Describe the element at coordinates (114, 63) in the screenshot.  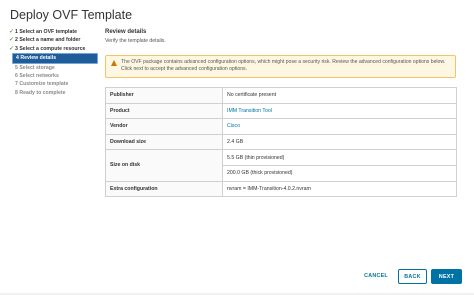
I see `warning-icon` at that location.